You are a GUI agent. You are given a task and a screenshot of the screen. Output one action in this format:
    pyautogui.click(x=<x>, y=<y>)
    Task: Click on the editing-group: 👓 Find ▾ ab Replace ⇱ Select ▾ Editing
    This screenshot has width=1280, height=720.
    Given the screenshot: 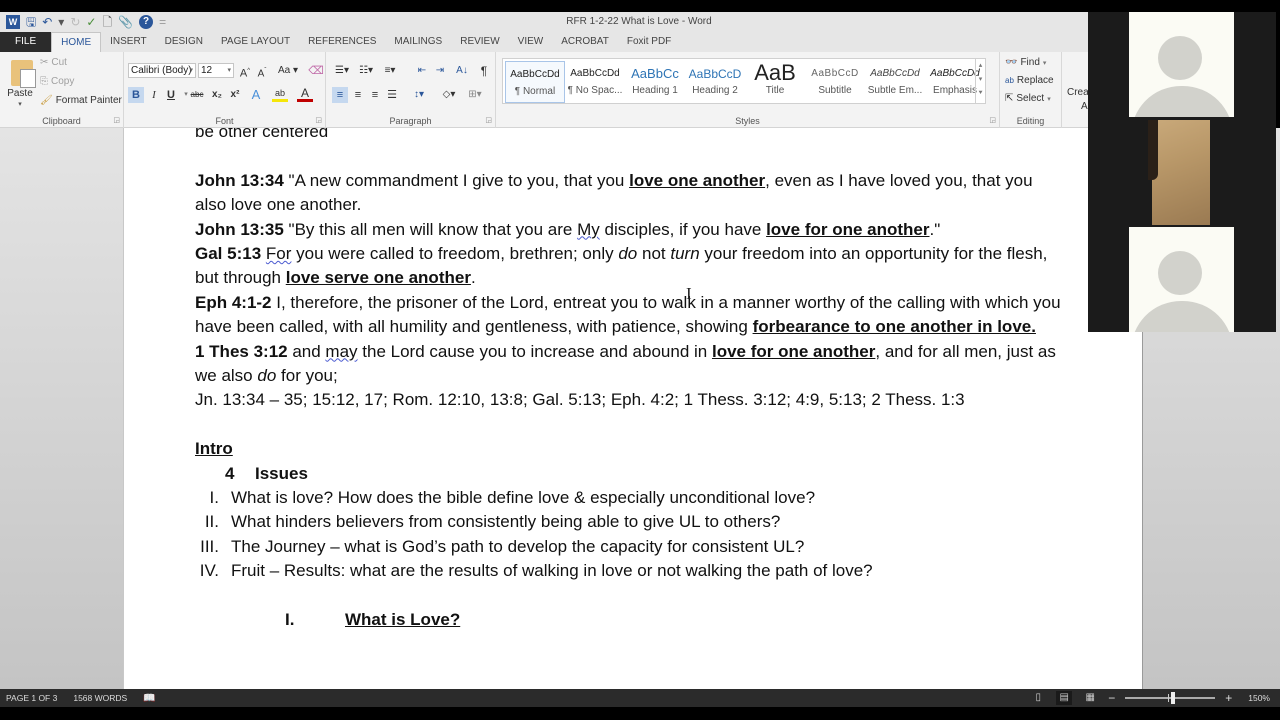 What is the action you would take?
    pyautogui.click(x=1031, y=90)
    